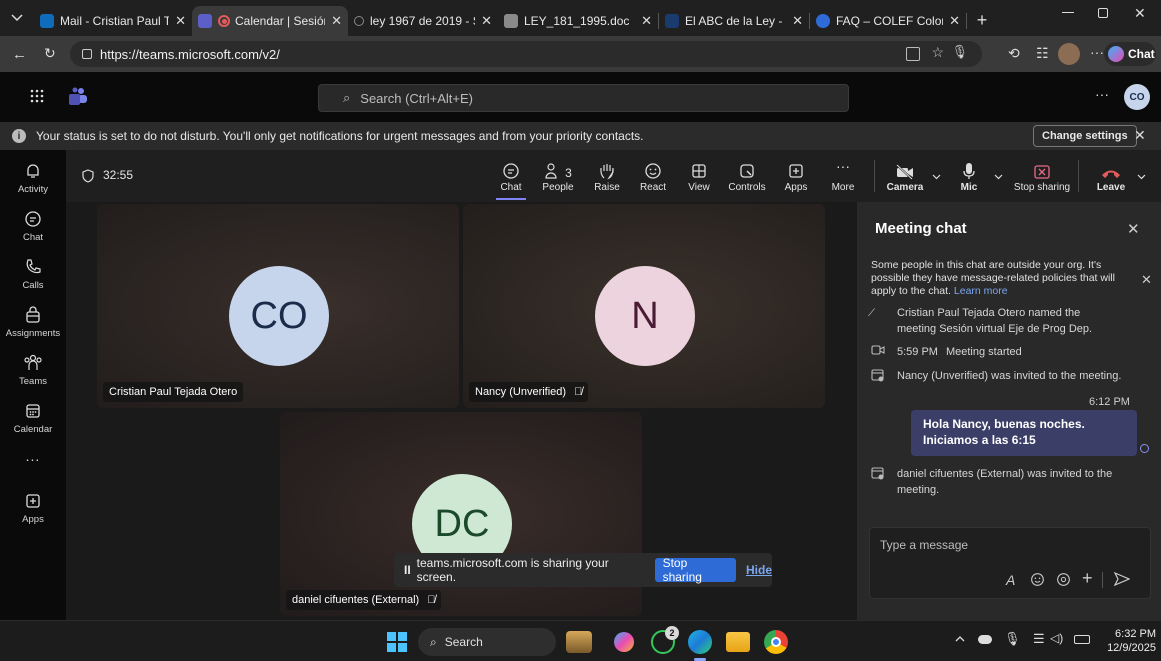 The height and width of the screenshot is (661, 1161). I want to click on rail-item-apps: Apps, so click(33, 508).